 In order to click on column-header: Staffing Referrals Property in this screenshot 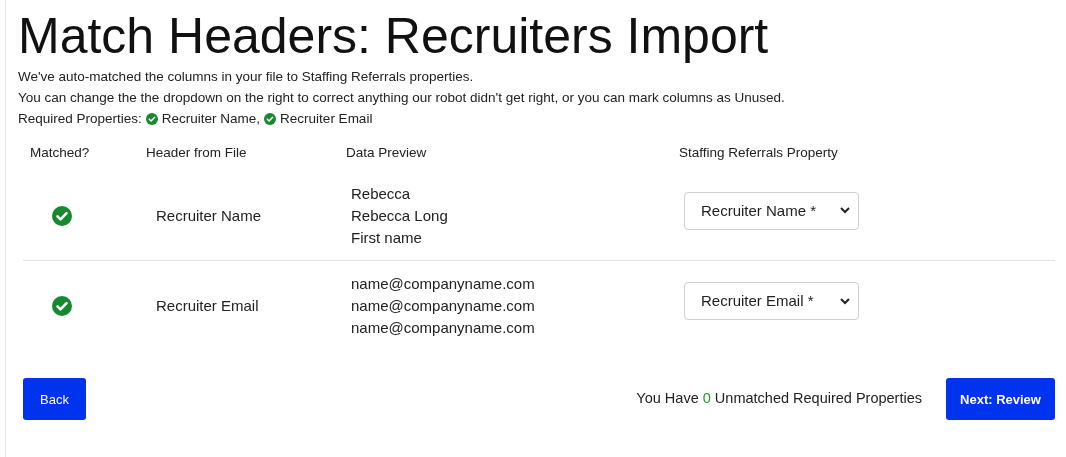, I will do `click(759, 153)`.